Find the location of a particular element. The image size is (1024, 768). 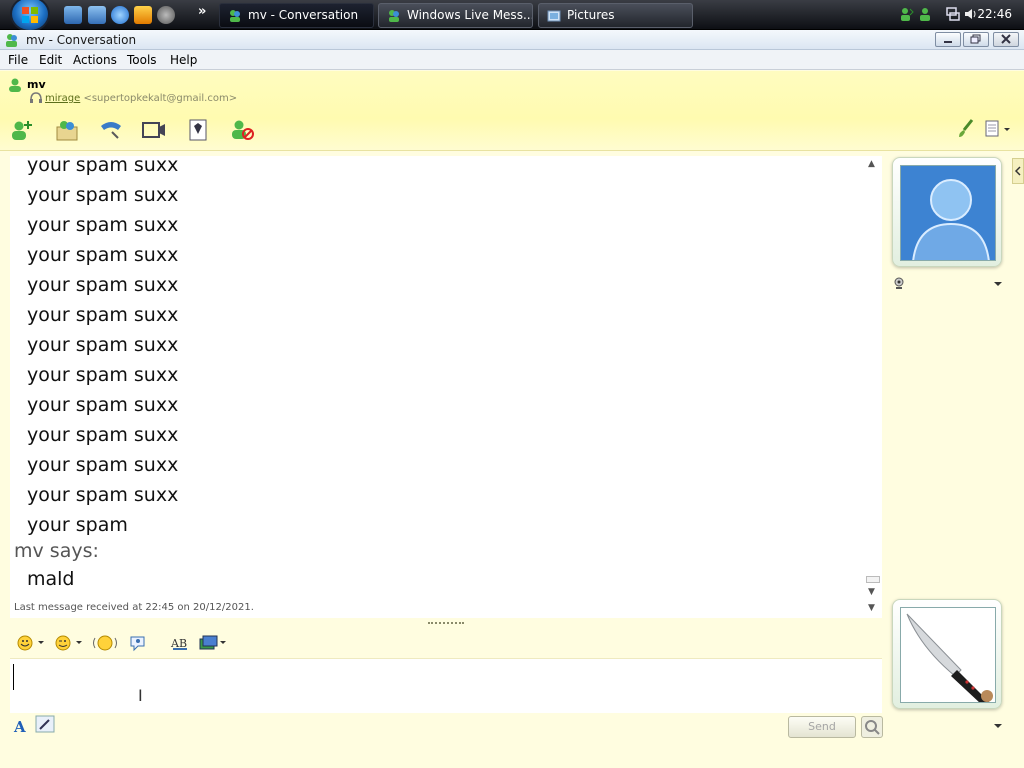

own-picture-menu-chevron-icon is located at coordinates (998, 726).